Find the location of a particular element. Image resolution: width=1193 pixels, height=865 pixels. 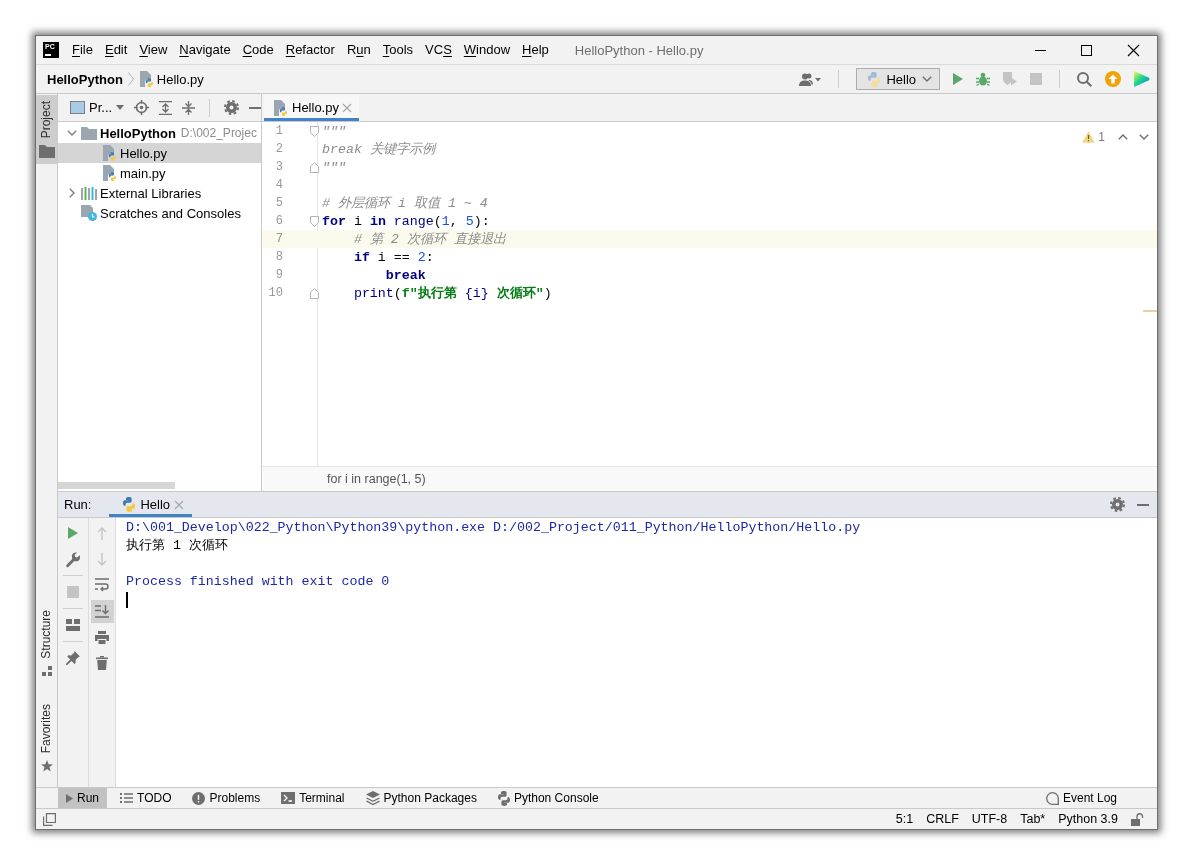

warning-count: 1 is located at coordinates (1101, 137).